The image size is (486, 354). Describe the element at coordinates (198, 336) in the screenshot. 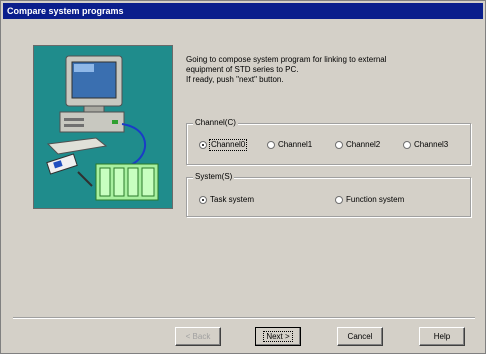

I see `back-button: < Back` at that location.